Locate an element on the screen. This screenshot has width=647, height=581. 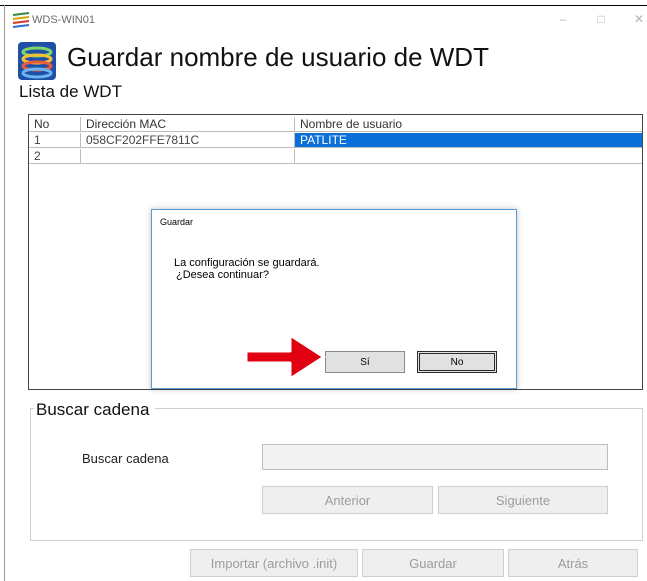
window-title: WDS-WIN01 is located at coordinates (63, 20).